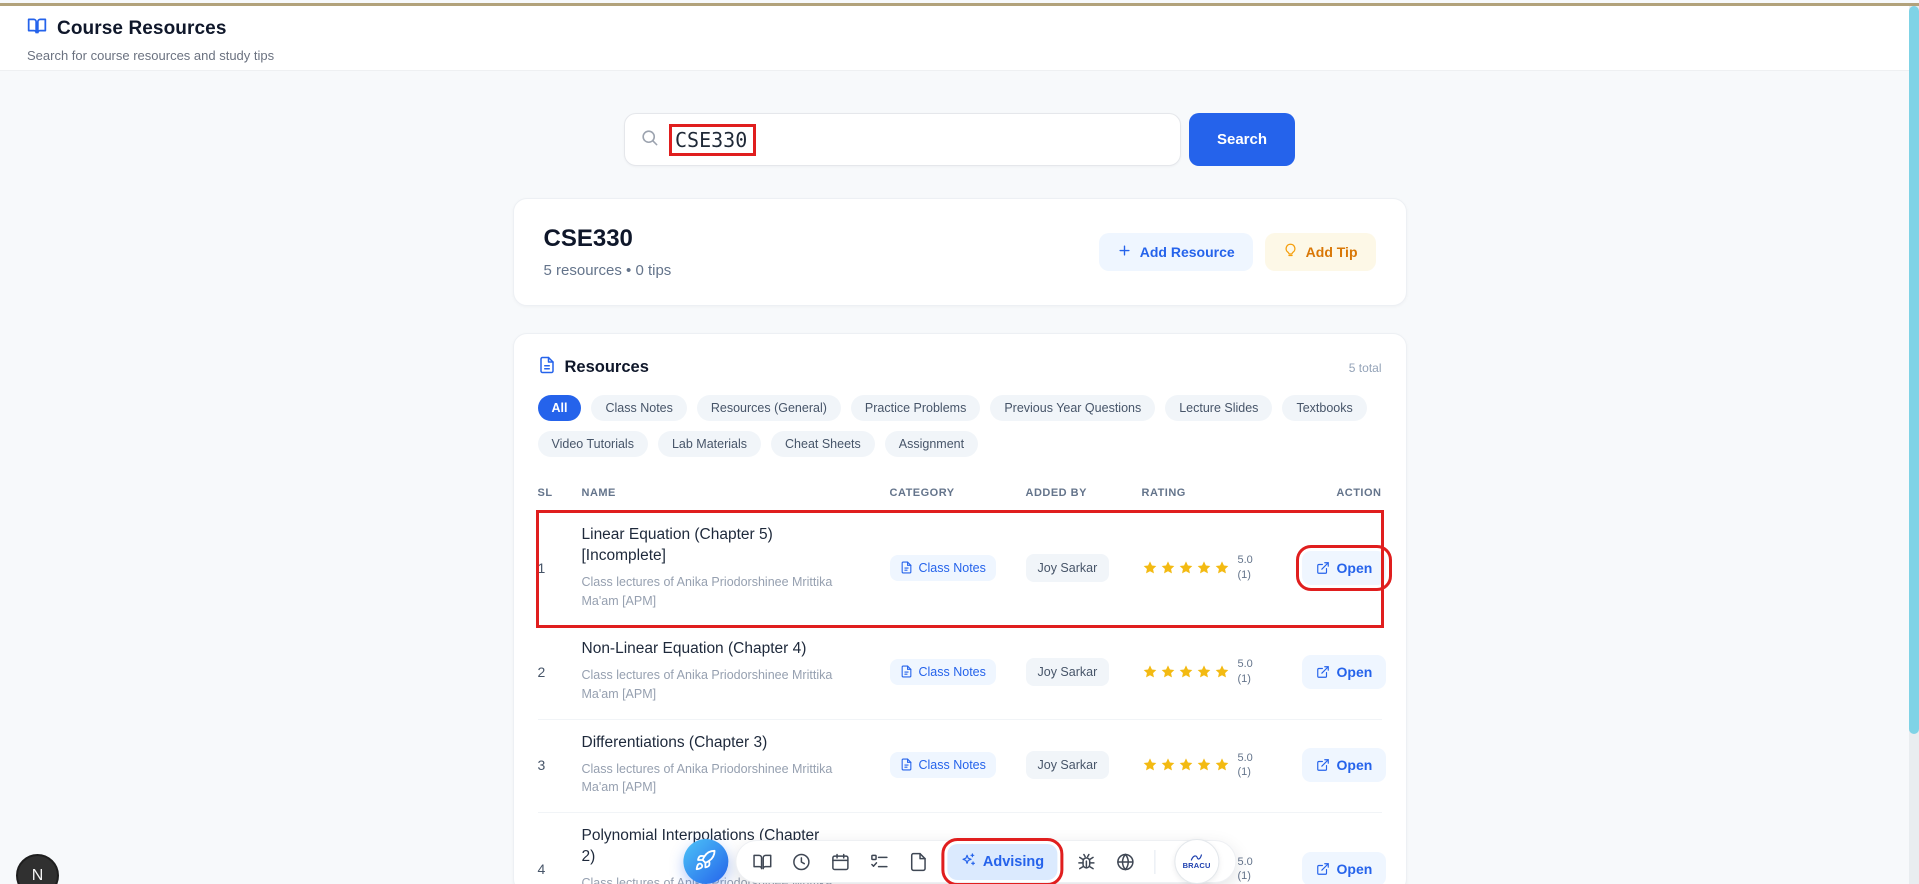  I want to click on clock-icon, so click(801, 862).